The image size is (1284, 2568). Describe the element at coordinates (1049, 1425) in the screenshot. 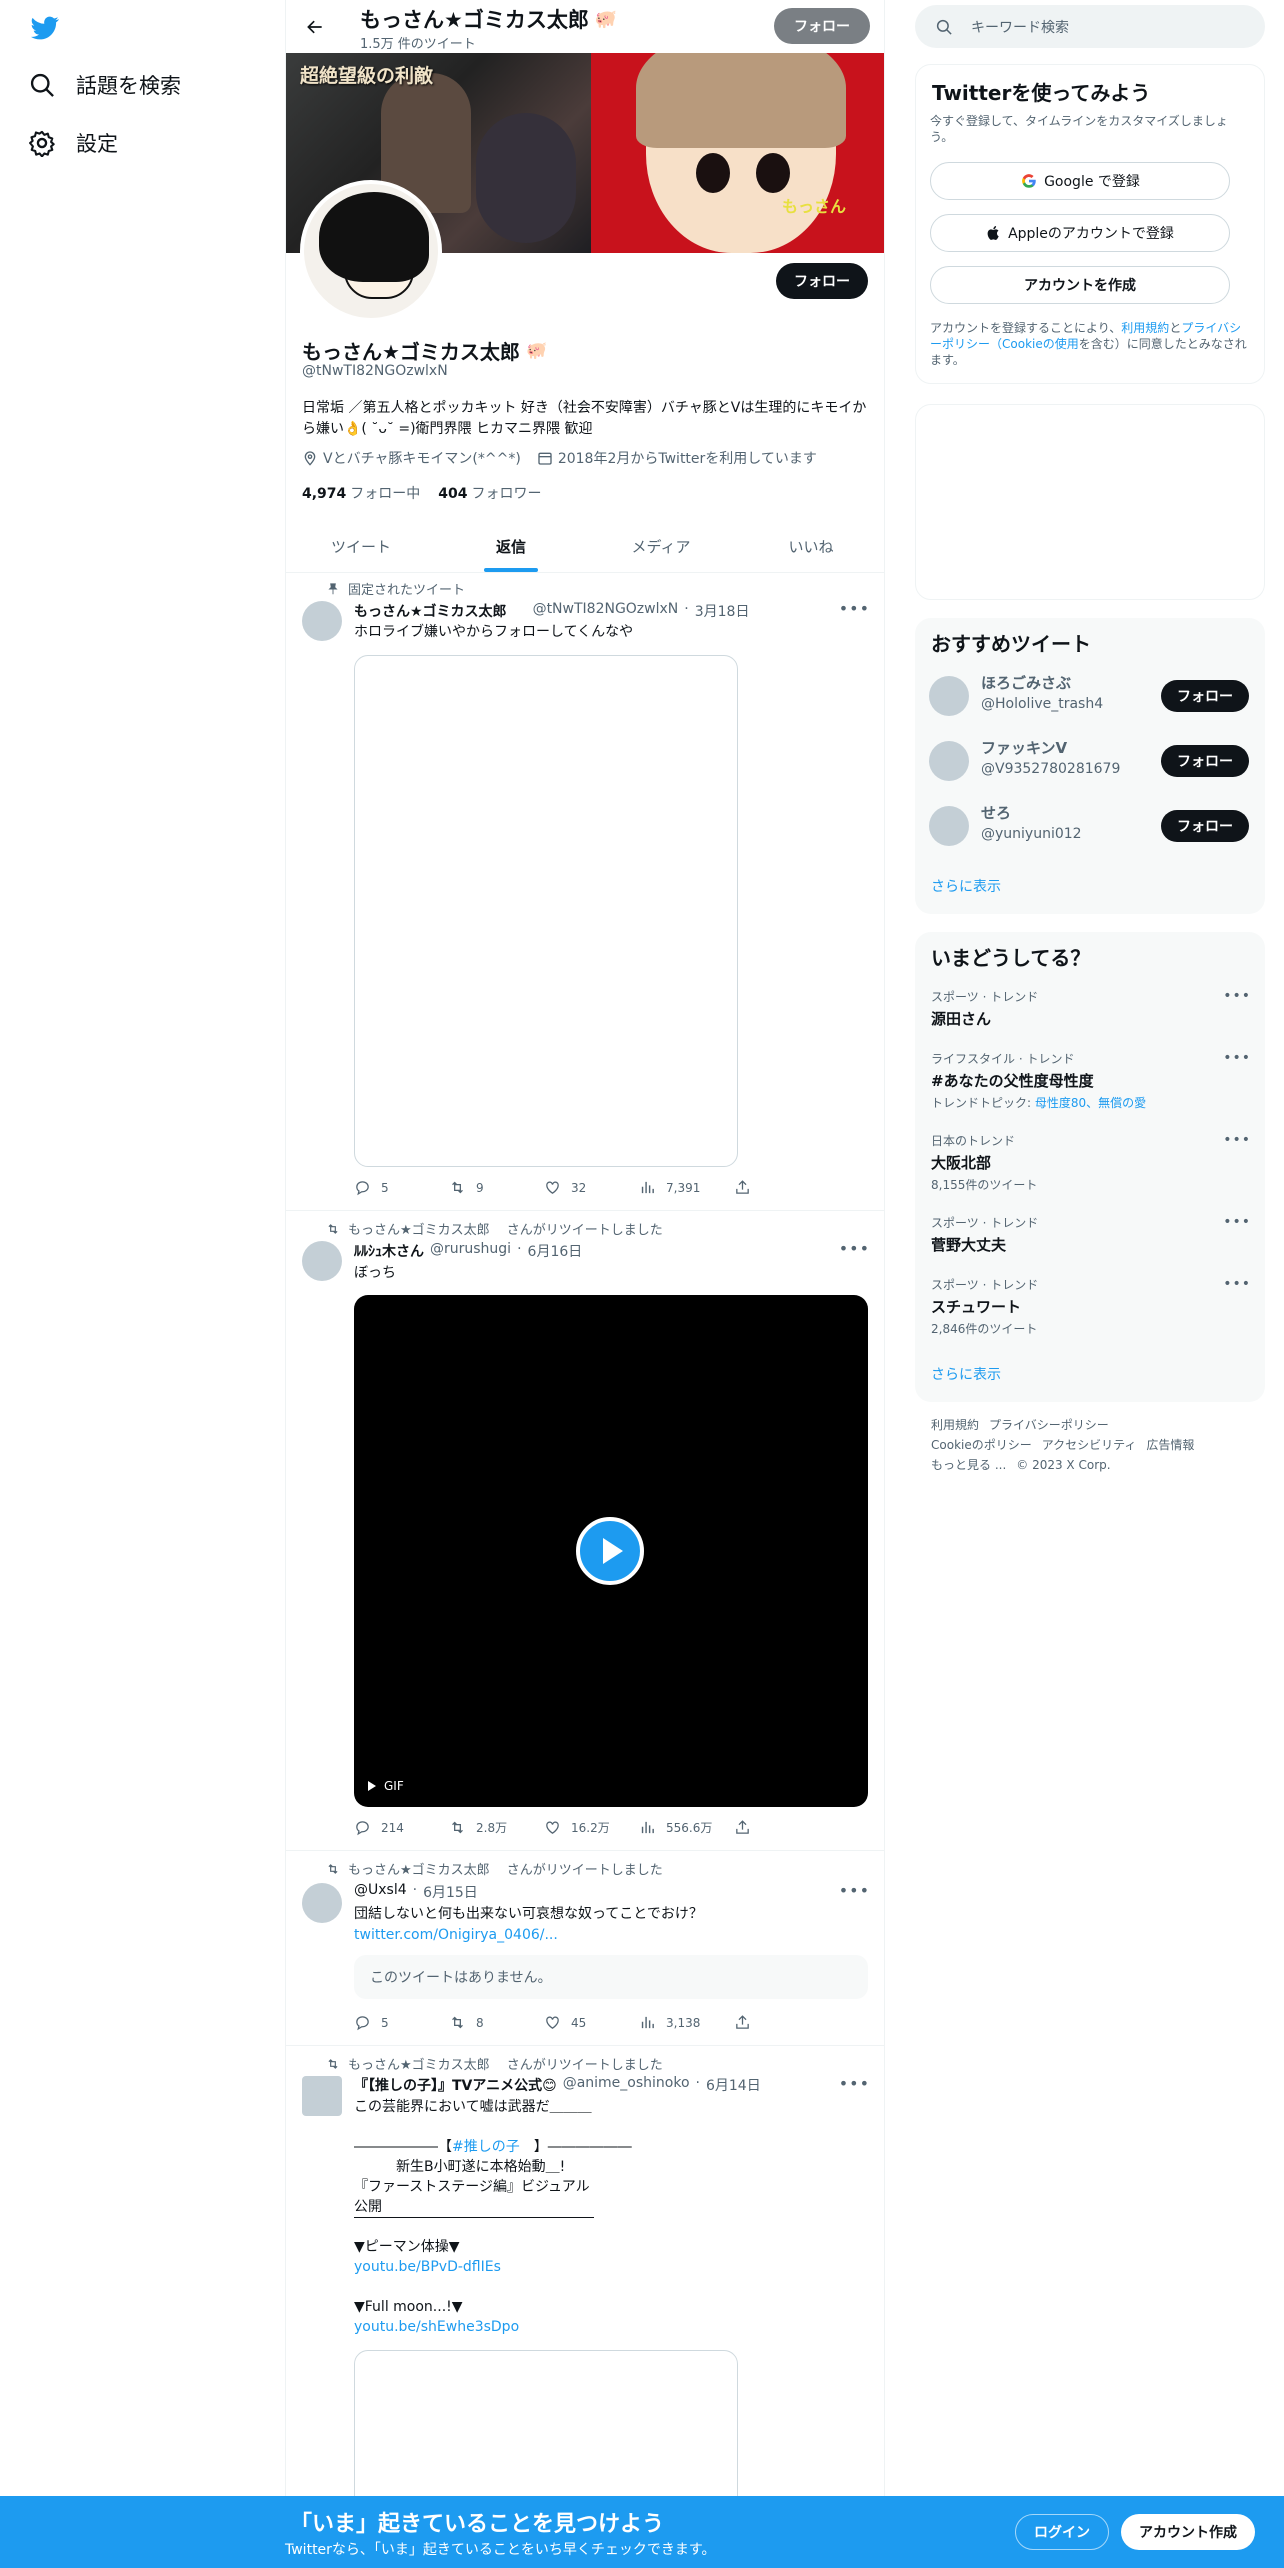

I see `footer-privacy-link: プライバシーポリシー` at that location.